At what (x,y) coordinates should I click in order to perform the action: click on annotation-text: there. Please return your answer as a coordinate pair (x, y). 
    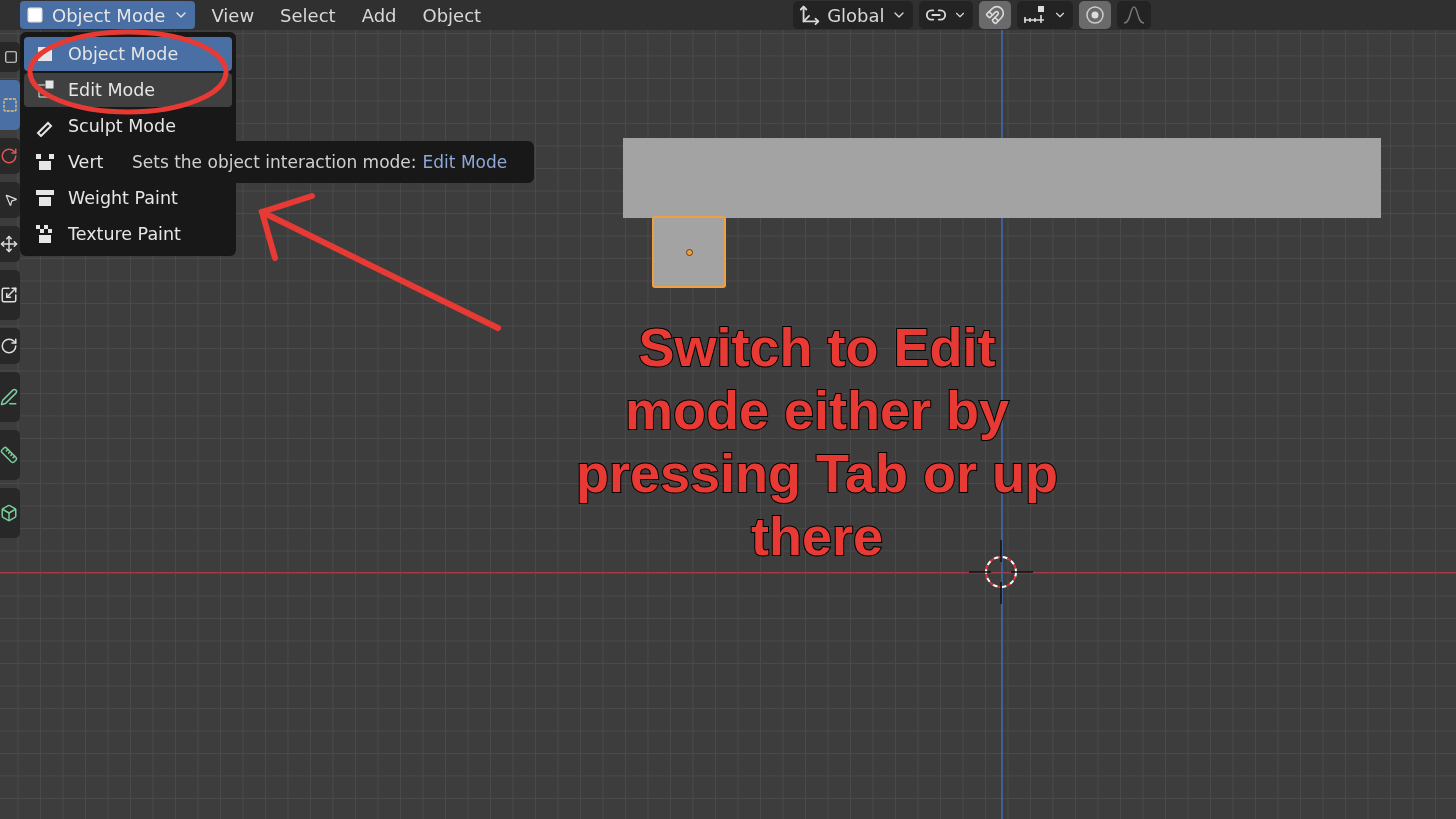
    Looking at the image, I should click on (816, 536).